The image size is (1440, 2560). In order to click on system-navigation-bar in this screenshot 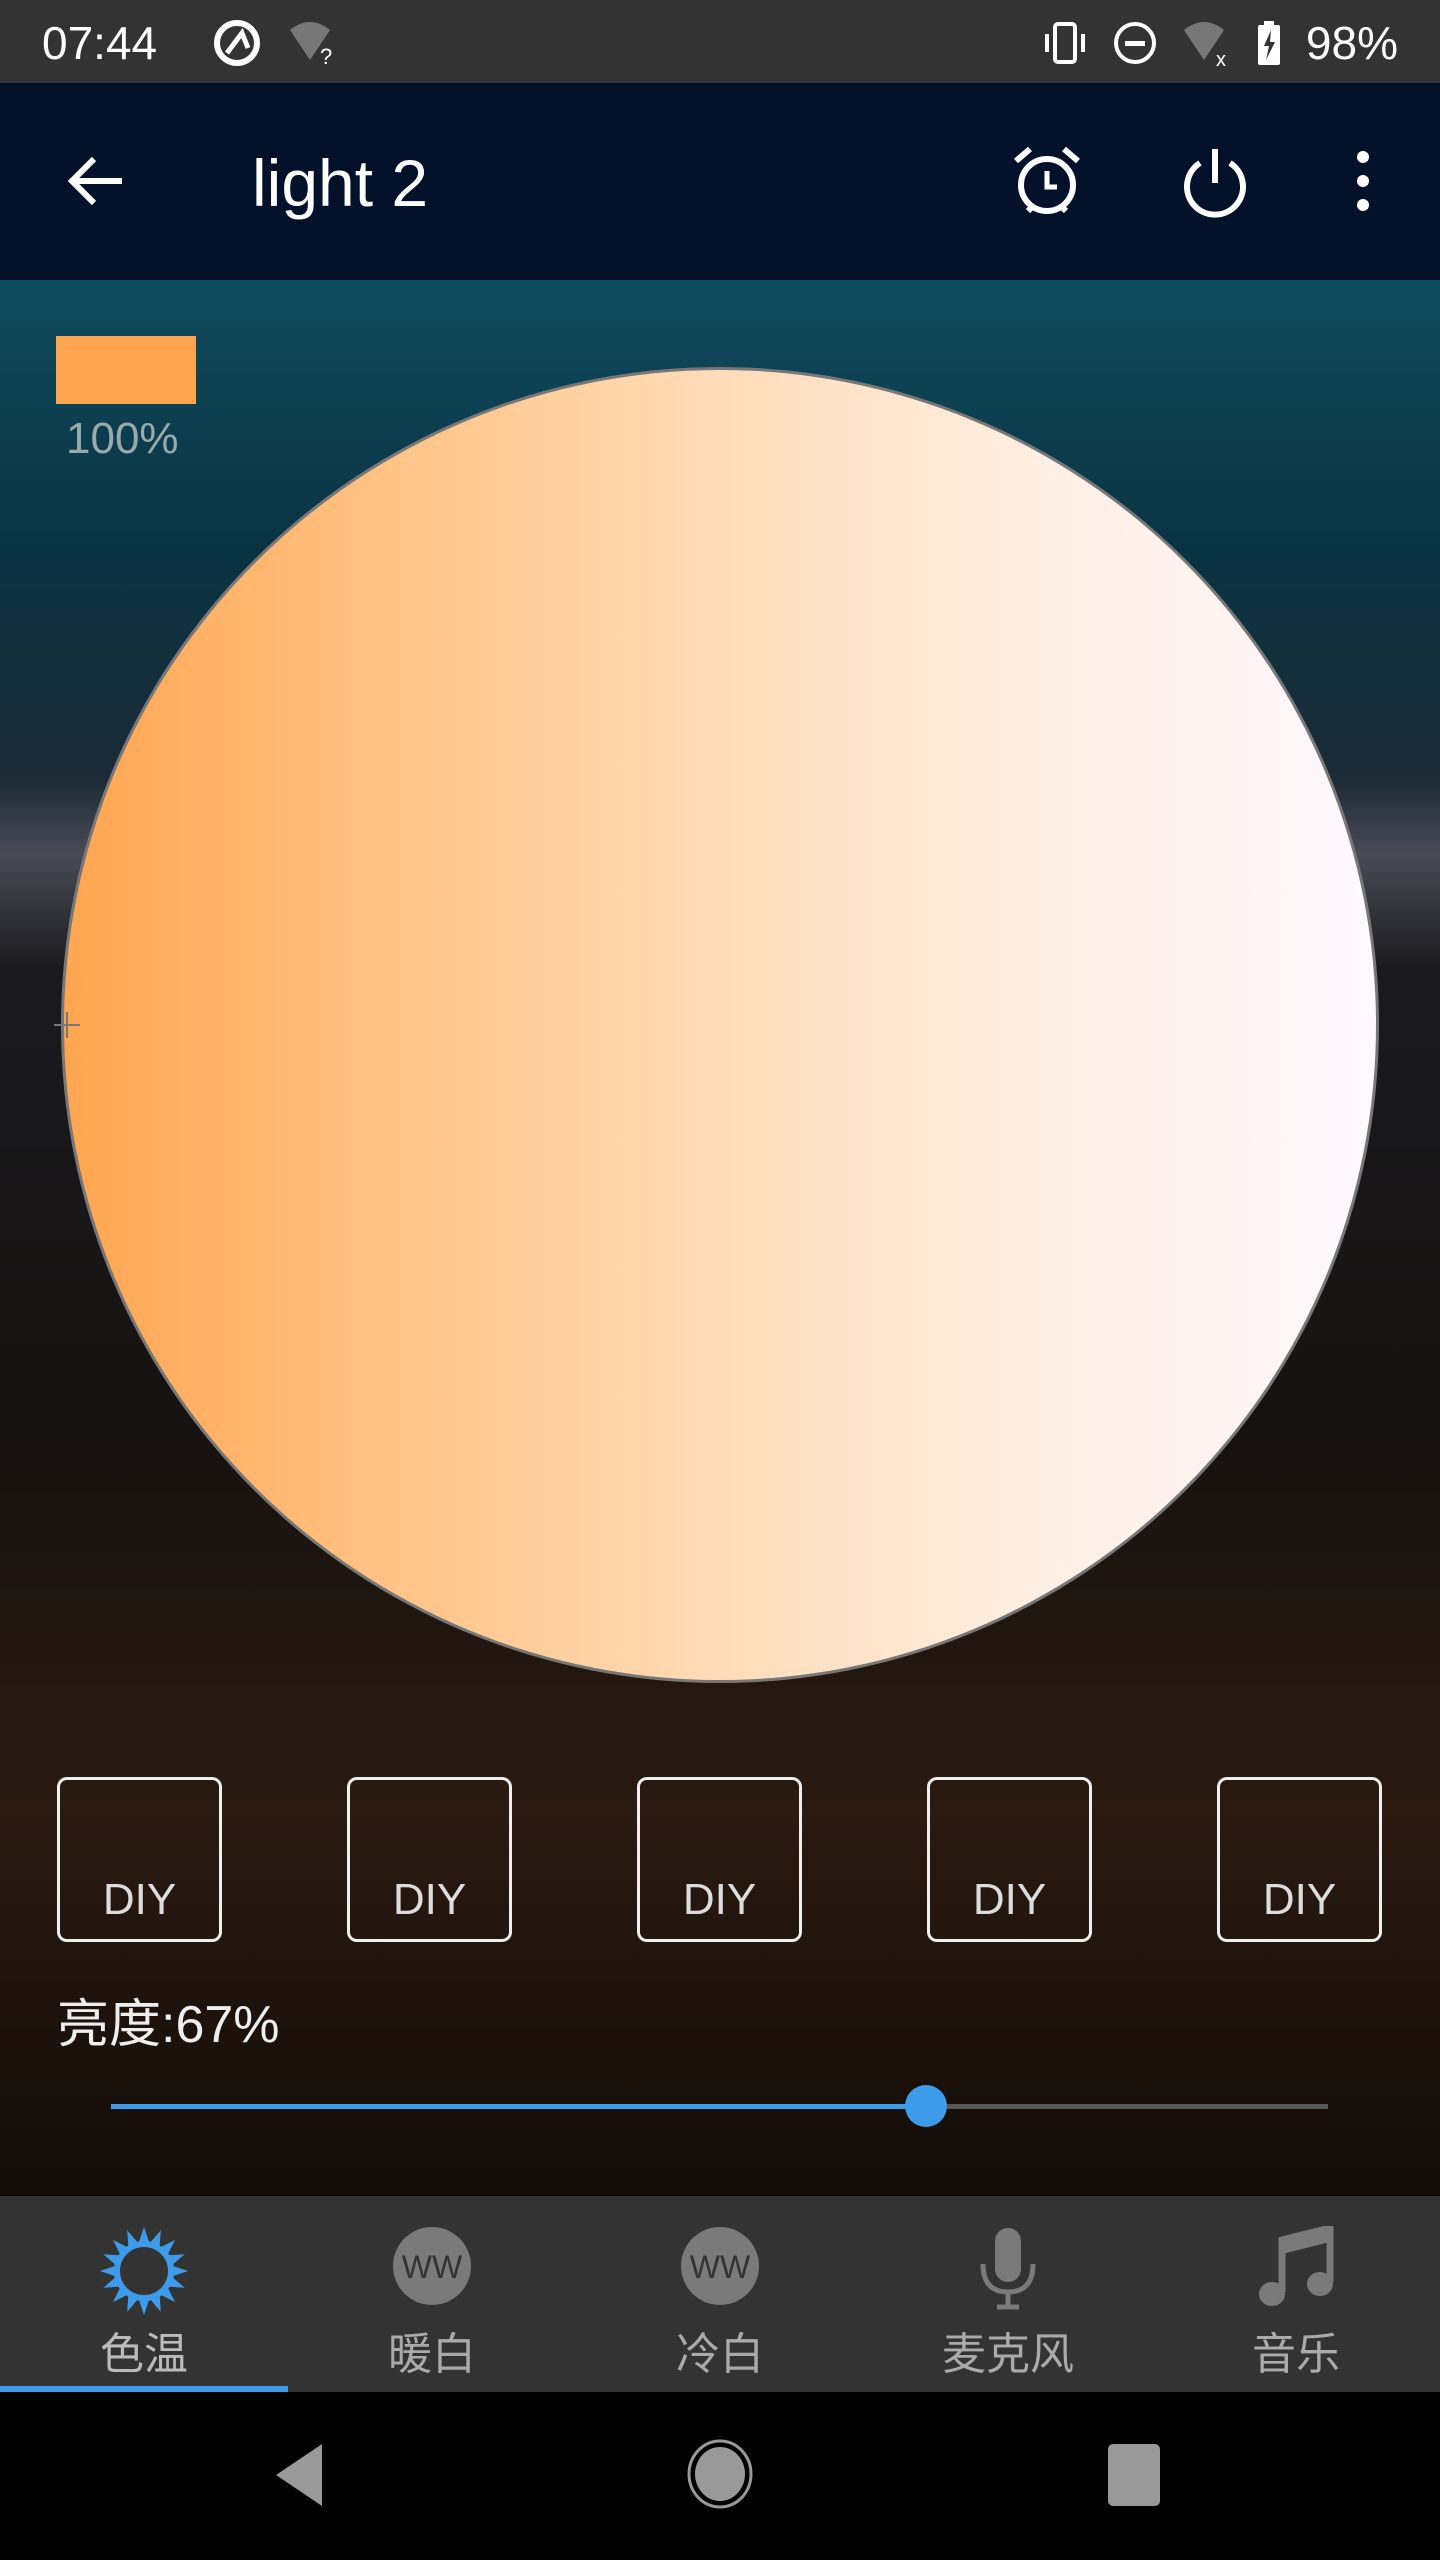, I will do `click(720, 2476)`.